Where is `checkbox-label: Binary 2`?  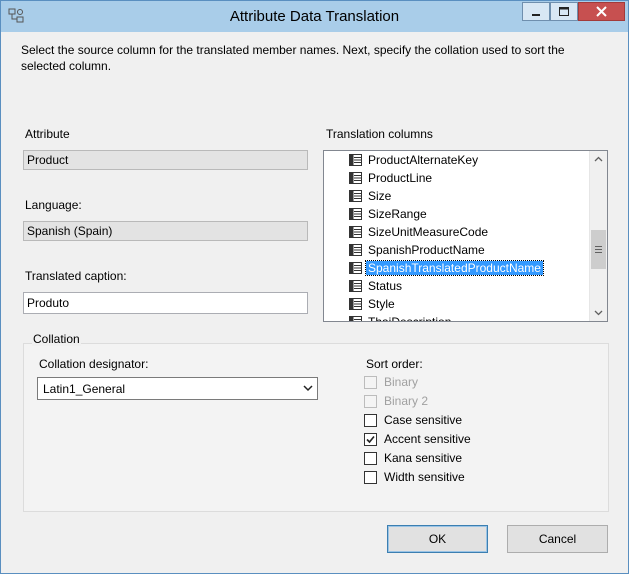 checkbox-label: Binary 2 is located at coordinates (406, 401).